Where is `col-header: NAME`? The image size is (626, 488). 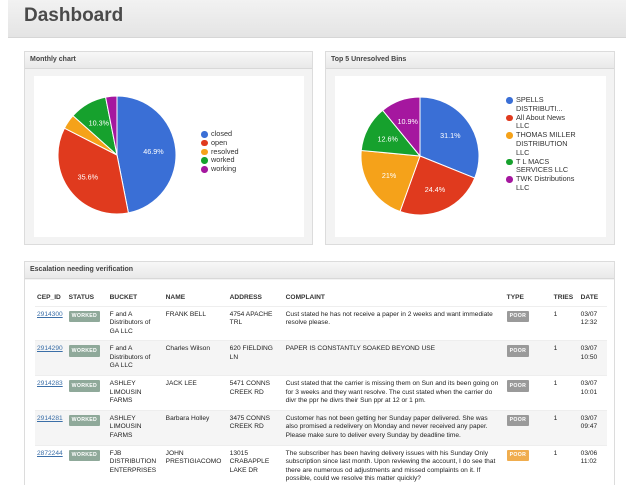 col-header: NAME is located at coordinates (196, 297).